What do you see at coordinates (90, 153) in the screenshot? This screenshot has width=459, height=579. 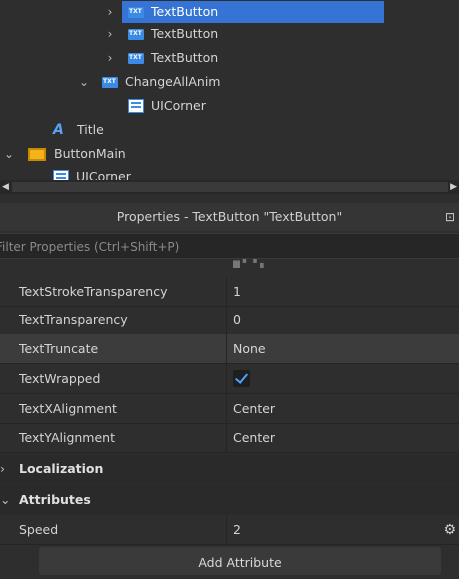 I see `tree-item-label: ButtonMain` at bounding box center [90, 153].